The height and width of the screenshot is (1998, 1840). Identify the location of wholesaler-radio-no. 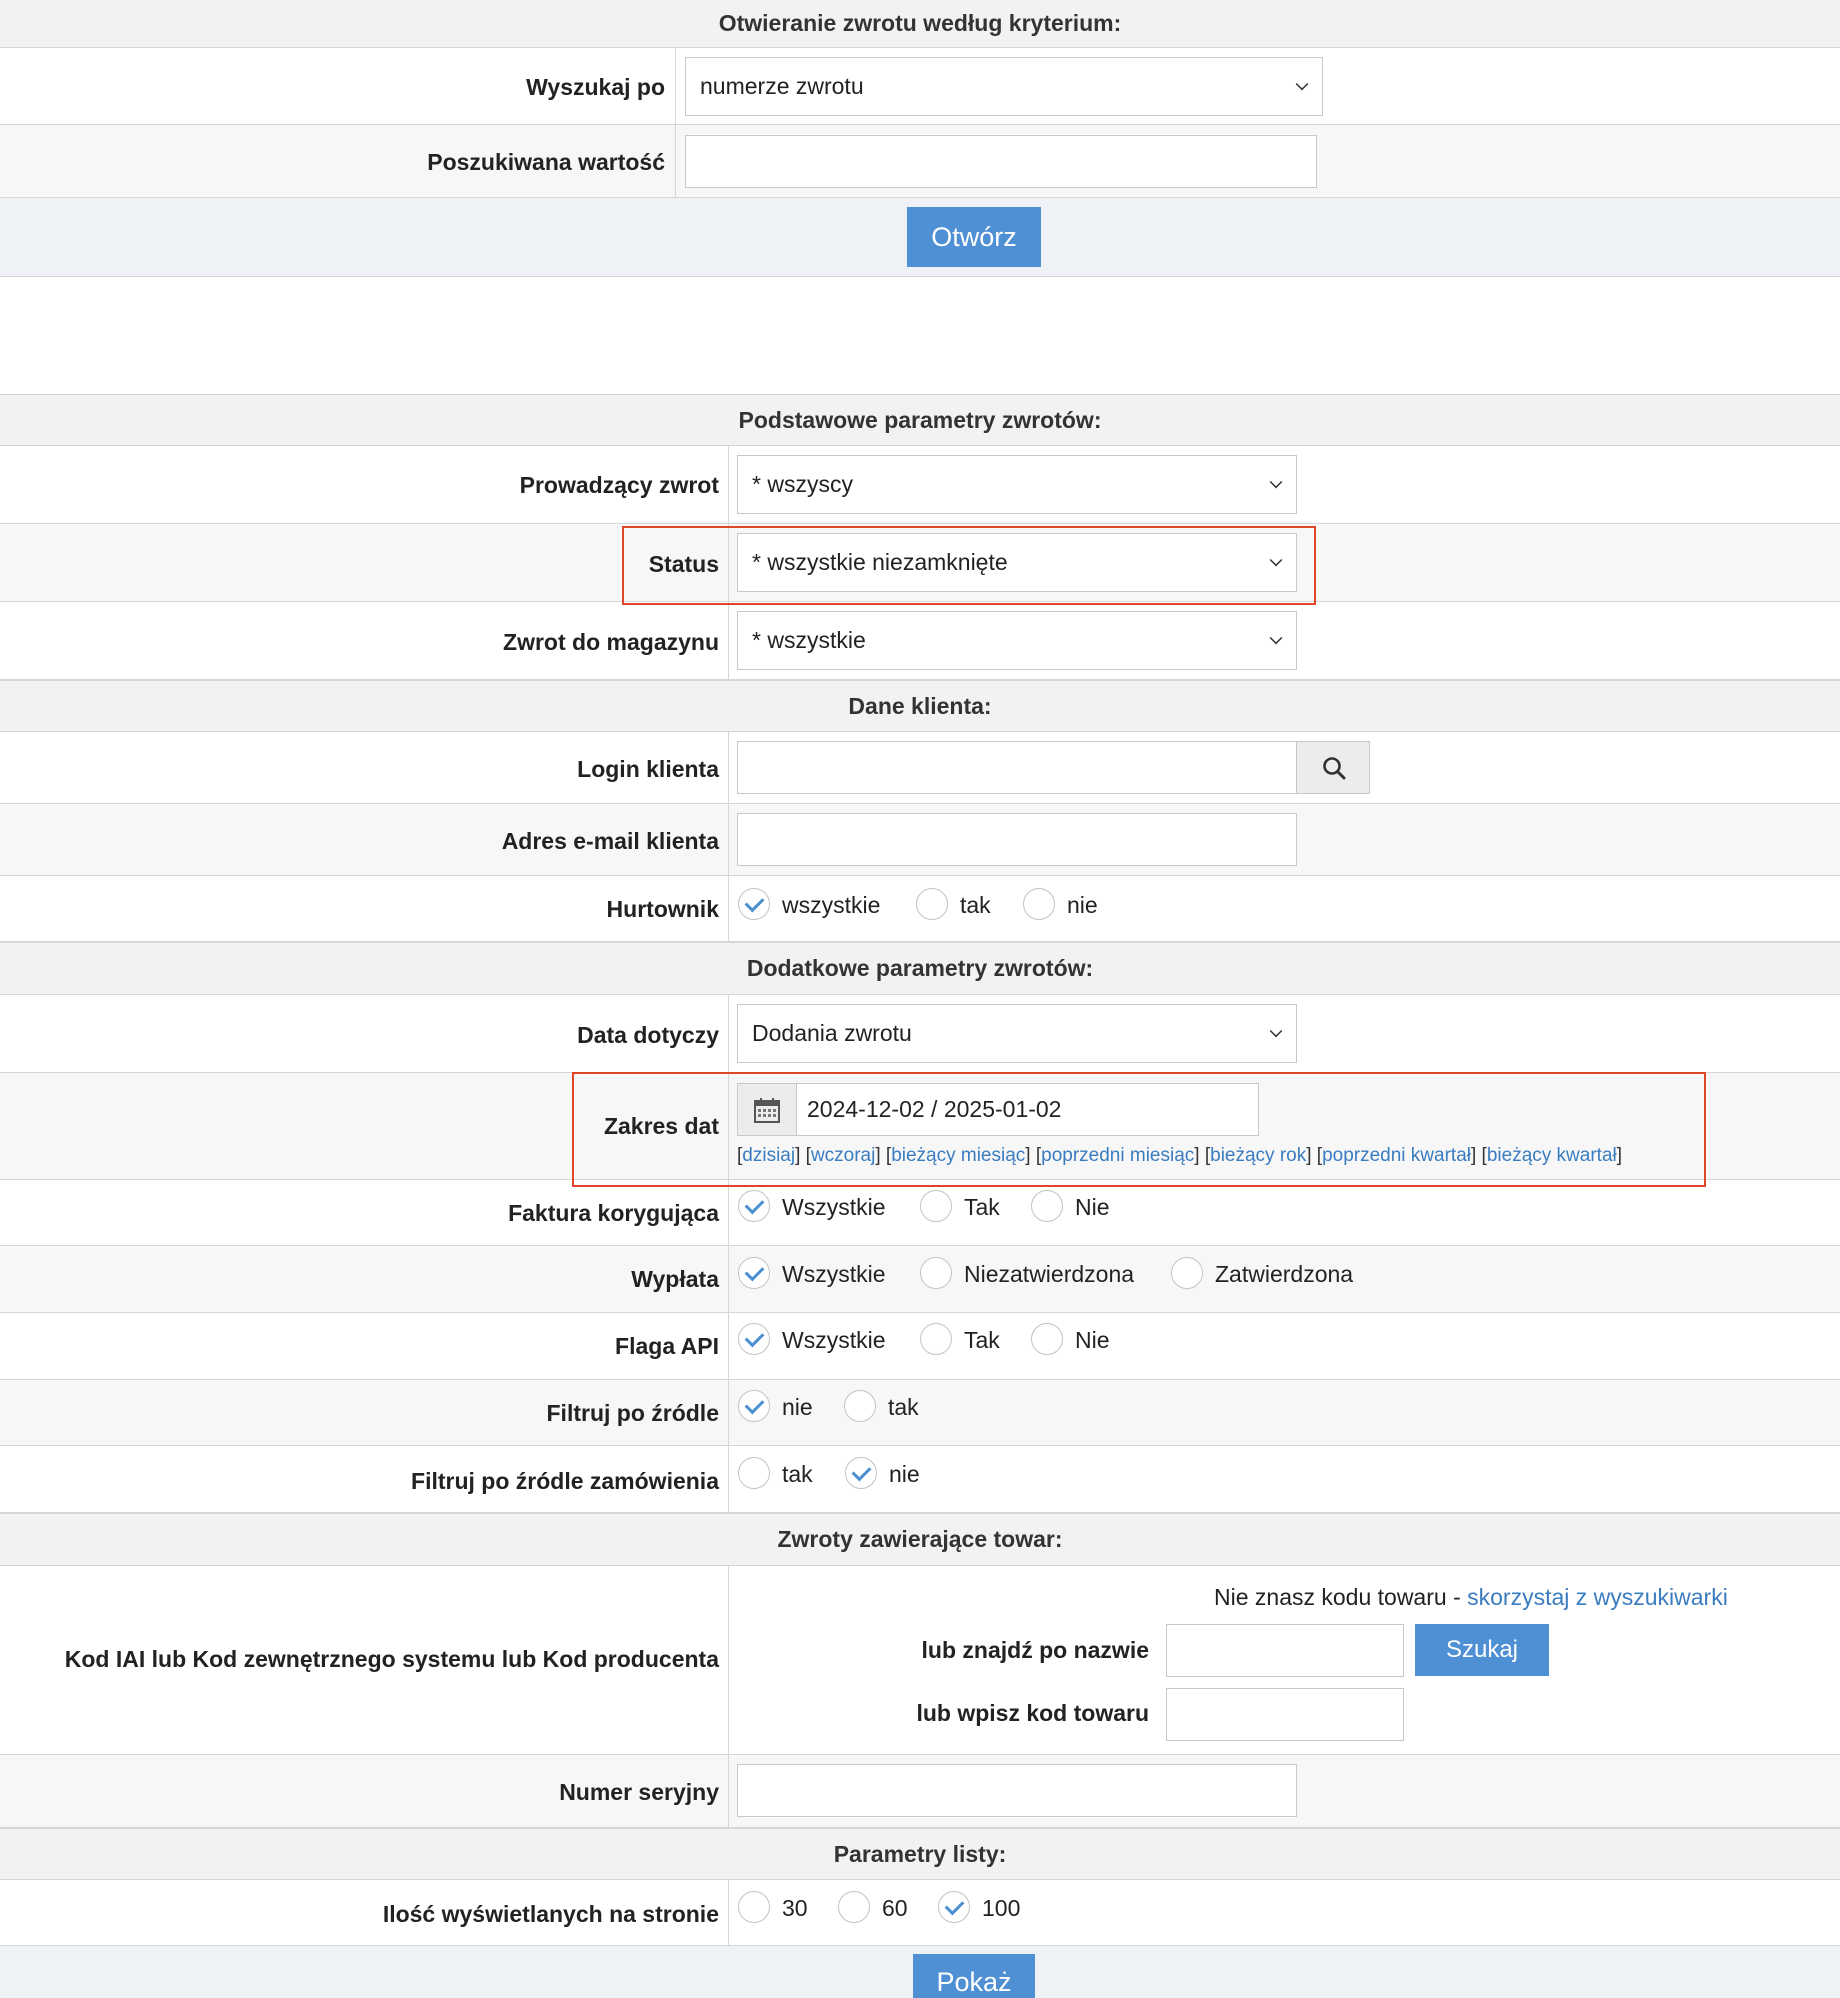
(1039, 904).